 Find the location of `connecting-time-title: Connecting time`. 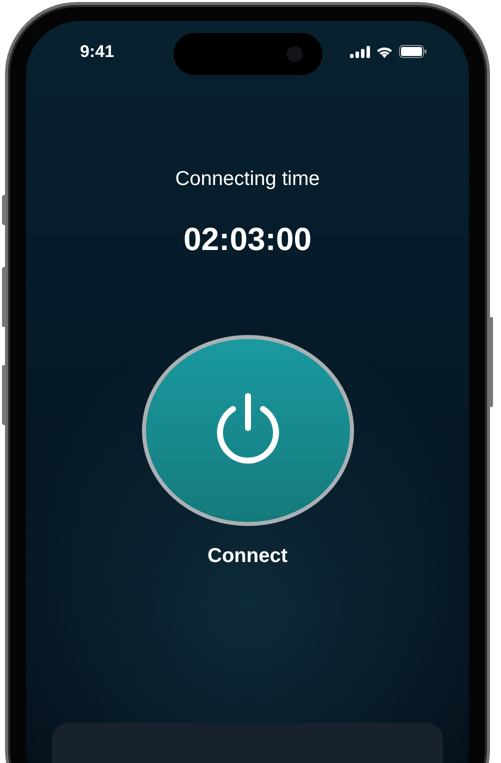

connecting-time-title: Connecting time is located at coordinates (247, 178).